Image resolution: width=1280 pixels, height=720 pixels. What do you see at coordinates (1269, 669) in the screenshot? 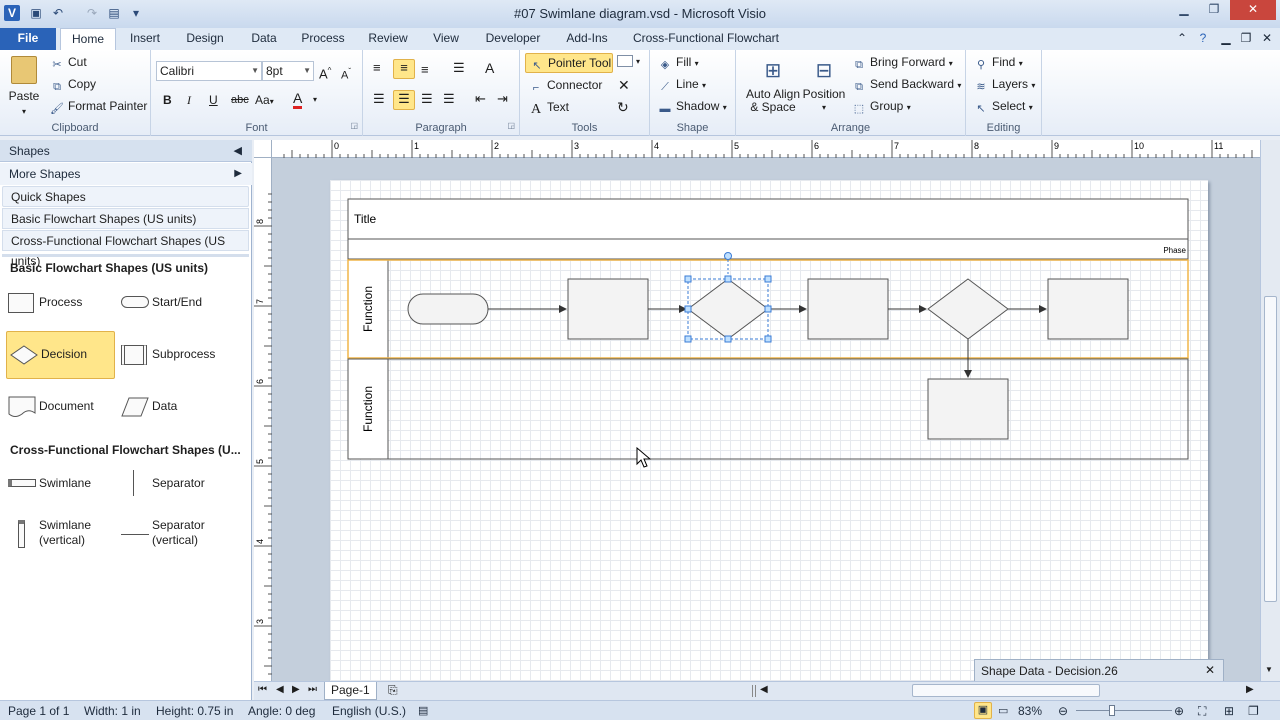
I see `scroll-down-icon: ▼` at bounding box center [1269, 669].